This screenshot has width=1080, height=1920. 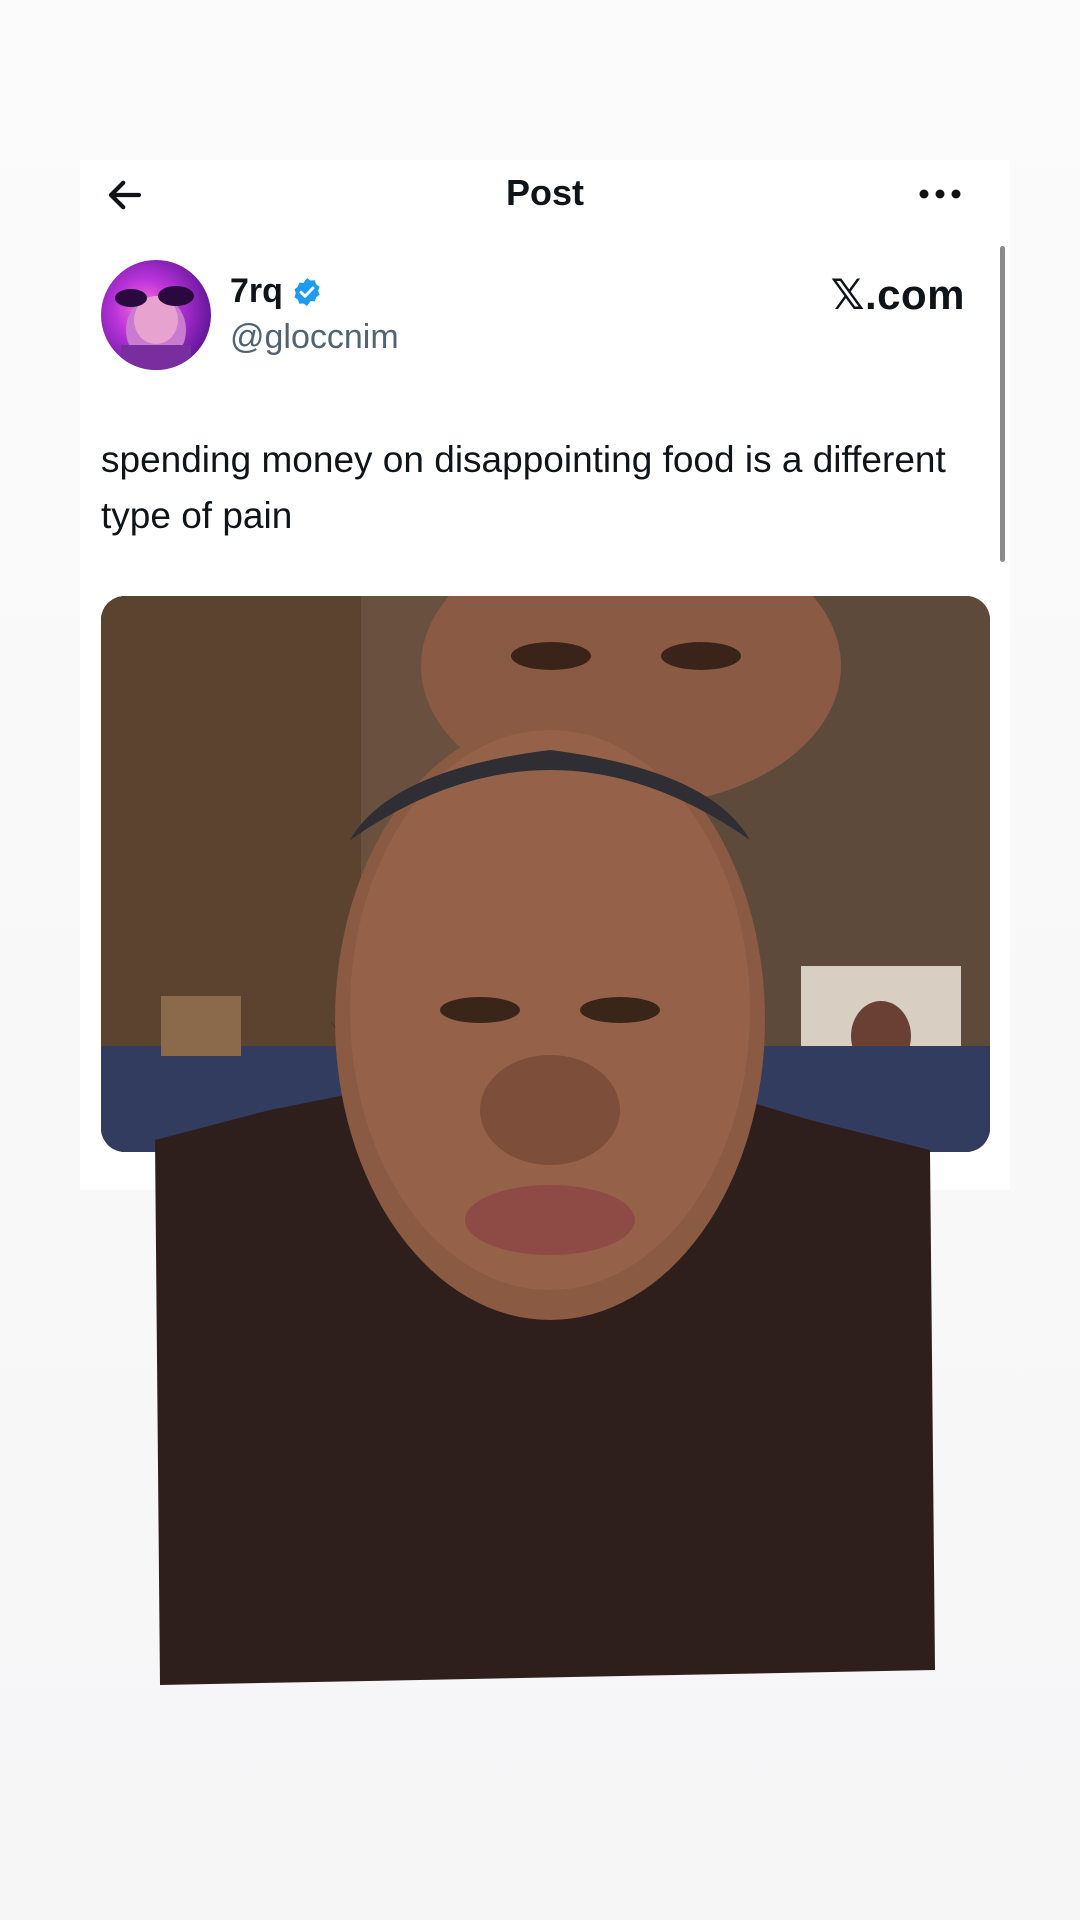 I want to click on more-options-button, so click(x=940, y=194).